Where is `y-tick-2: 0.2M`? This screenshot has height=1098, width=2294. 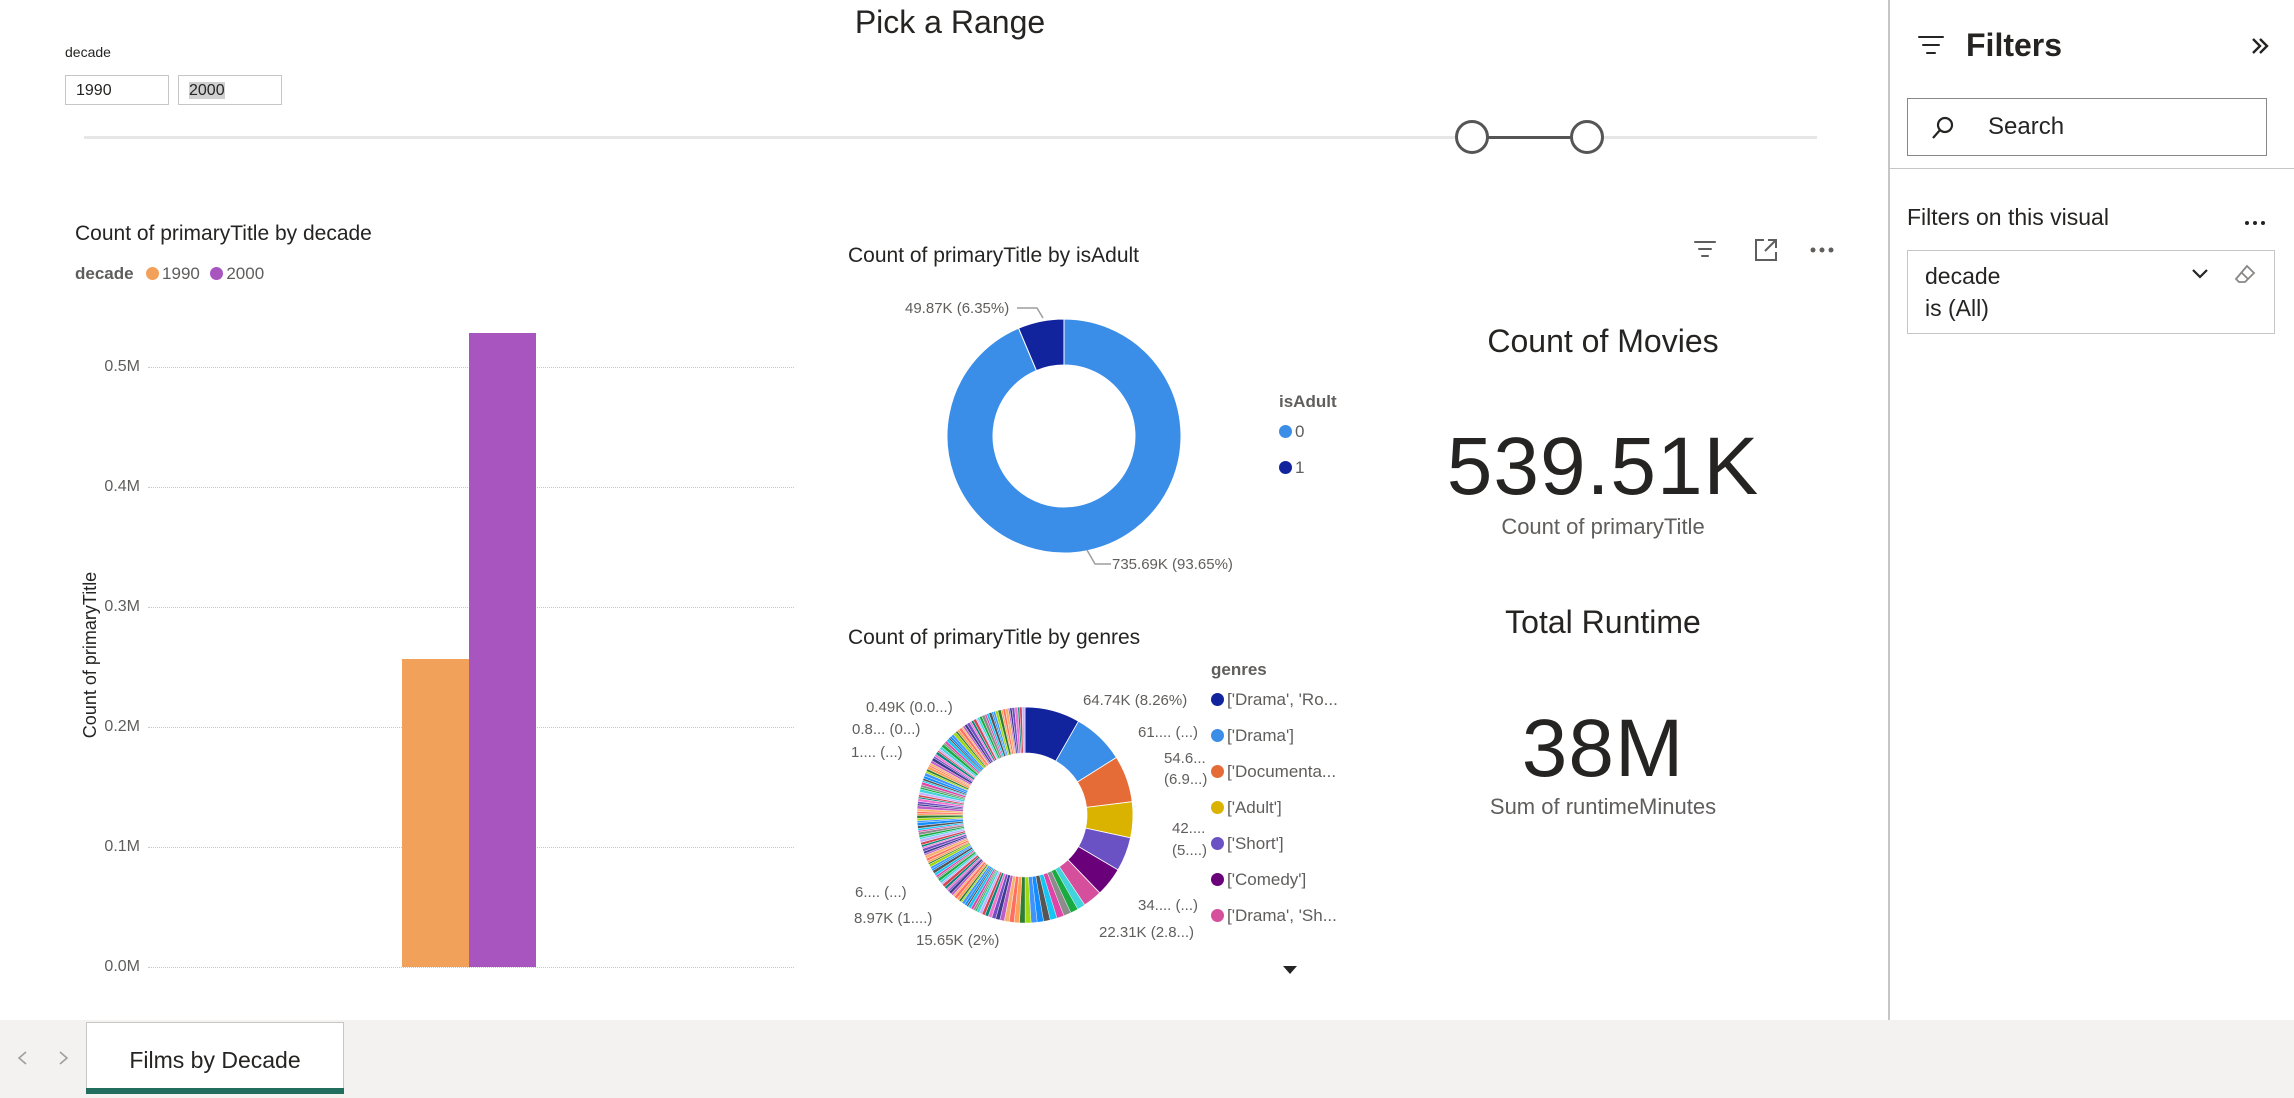 y-tick-2: 0.2M is located at coordinates (122, 726).